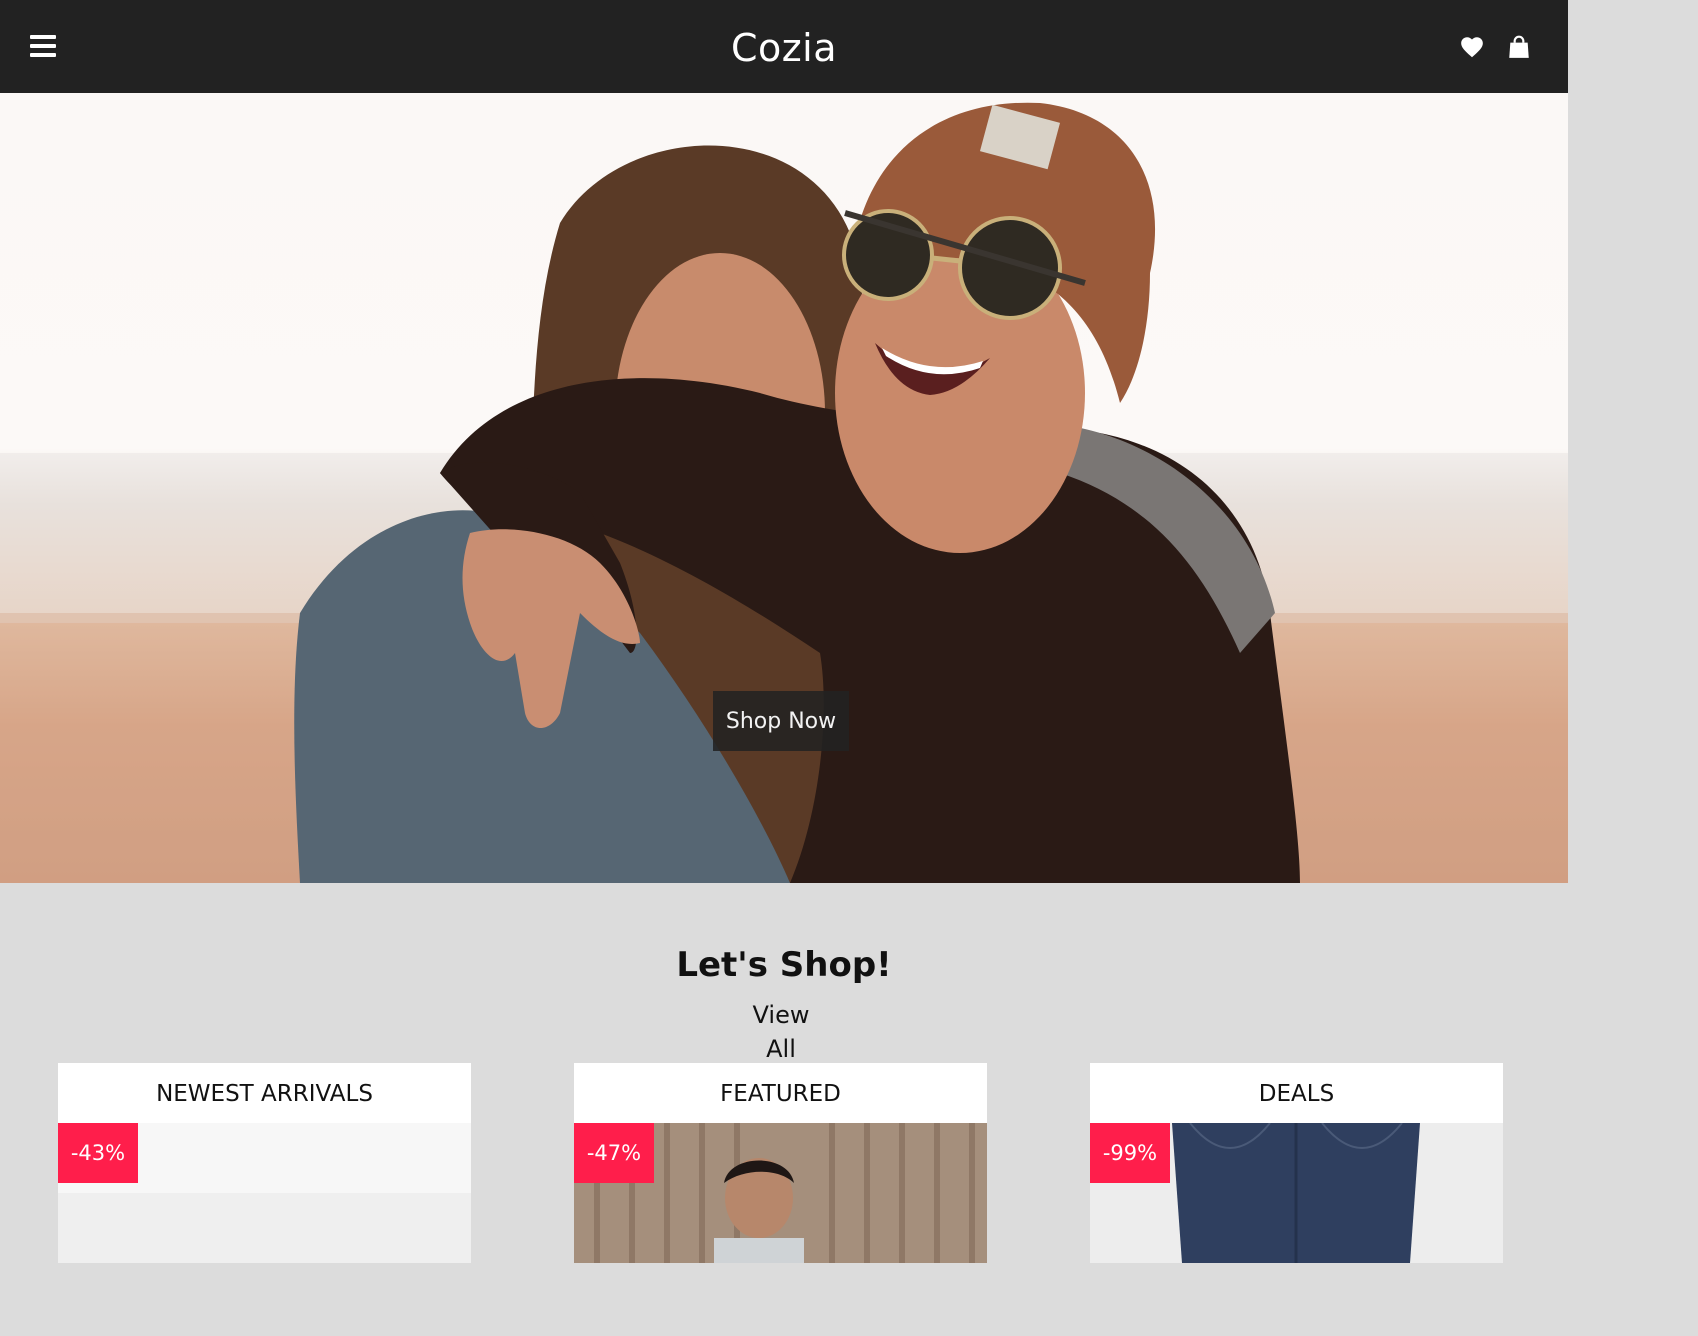 Image resolution: width=1698 pixels, height=1336 pixels. Describe the element at coordinates (1296, 1163) in the screenshot. I see `category-card-deals: DEALS -99%` at that location.